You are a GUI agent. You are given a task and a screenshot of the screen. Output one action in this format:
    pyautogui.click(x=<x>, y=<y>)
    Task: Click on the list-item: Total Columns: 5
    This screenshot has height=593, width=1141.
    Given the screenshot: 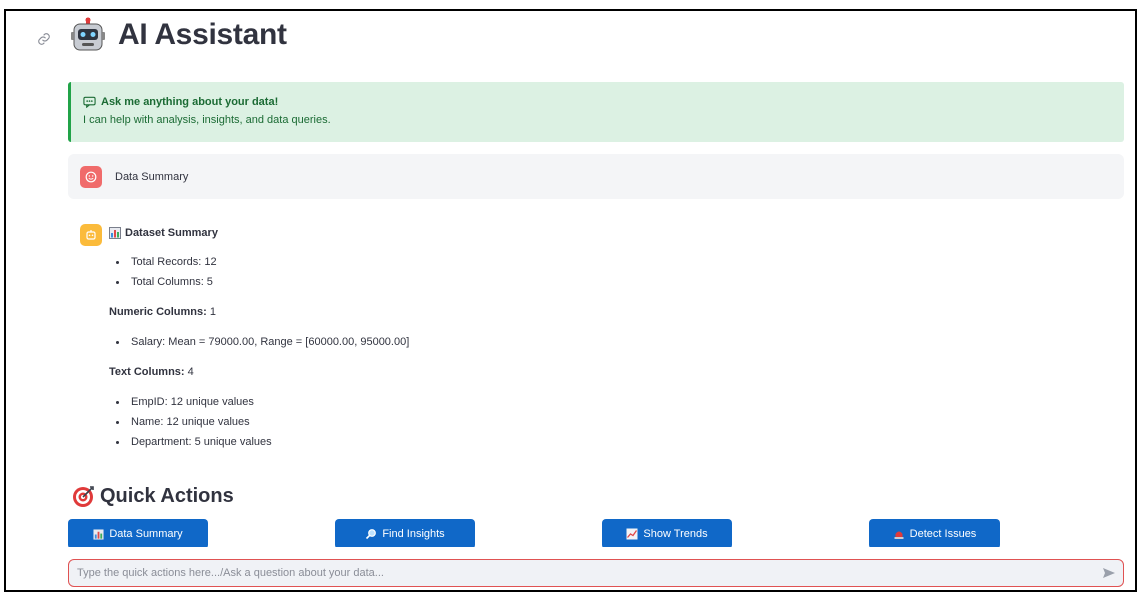 What is the action you would take?
    pyautogui.click(x=389, y=282)
    